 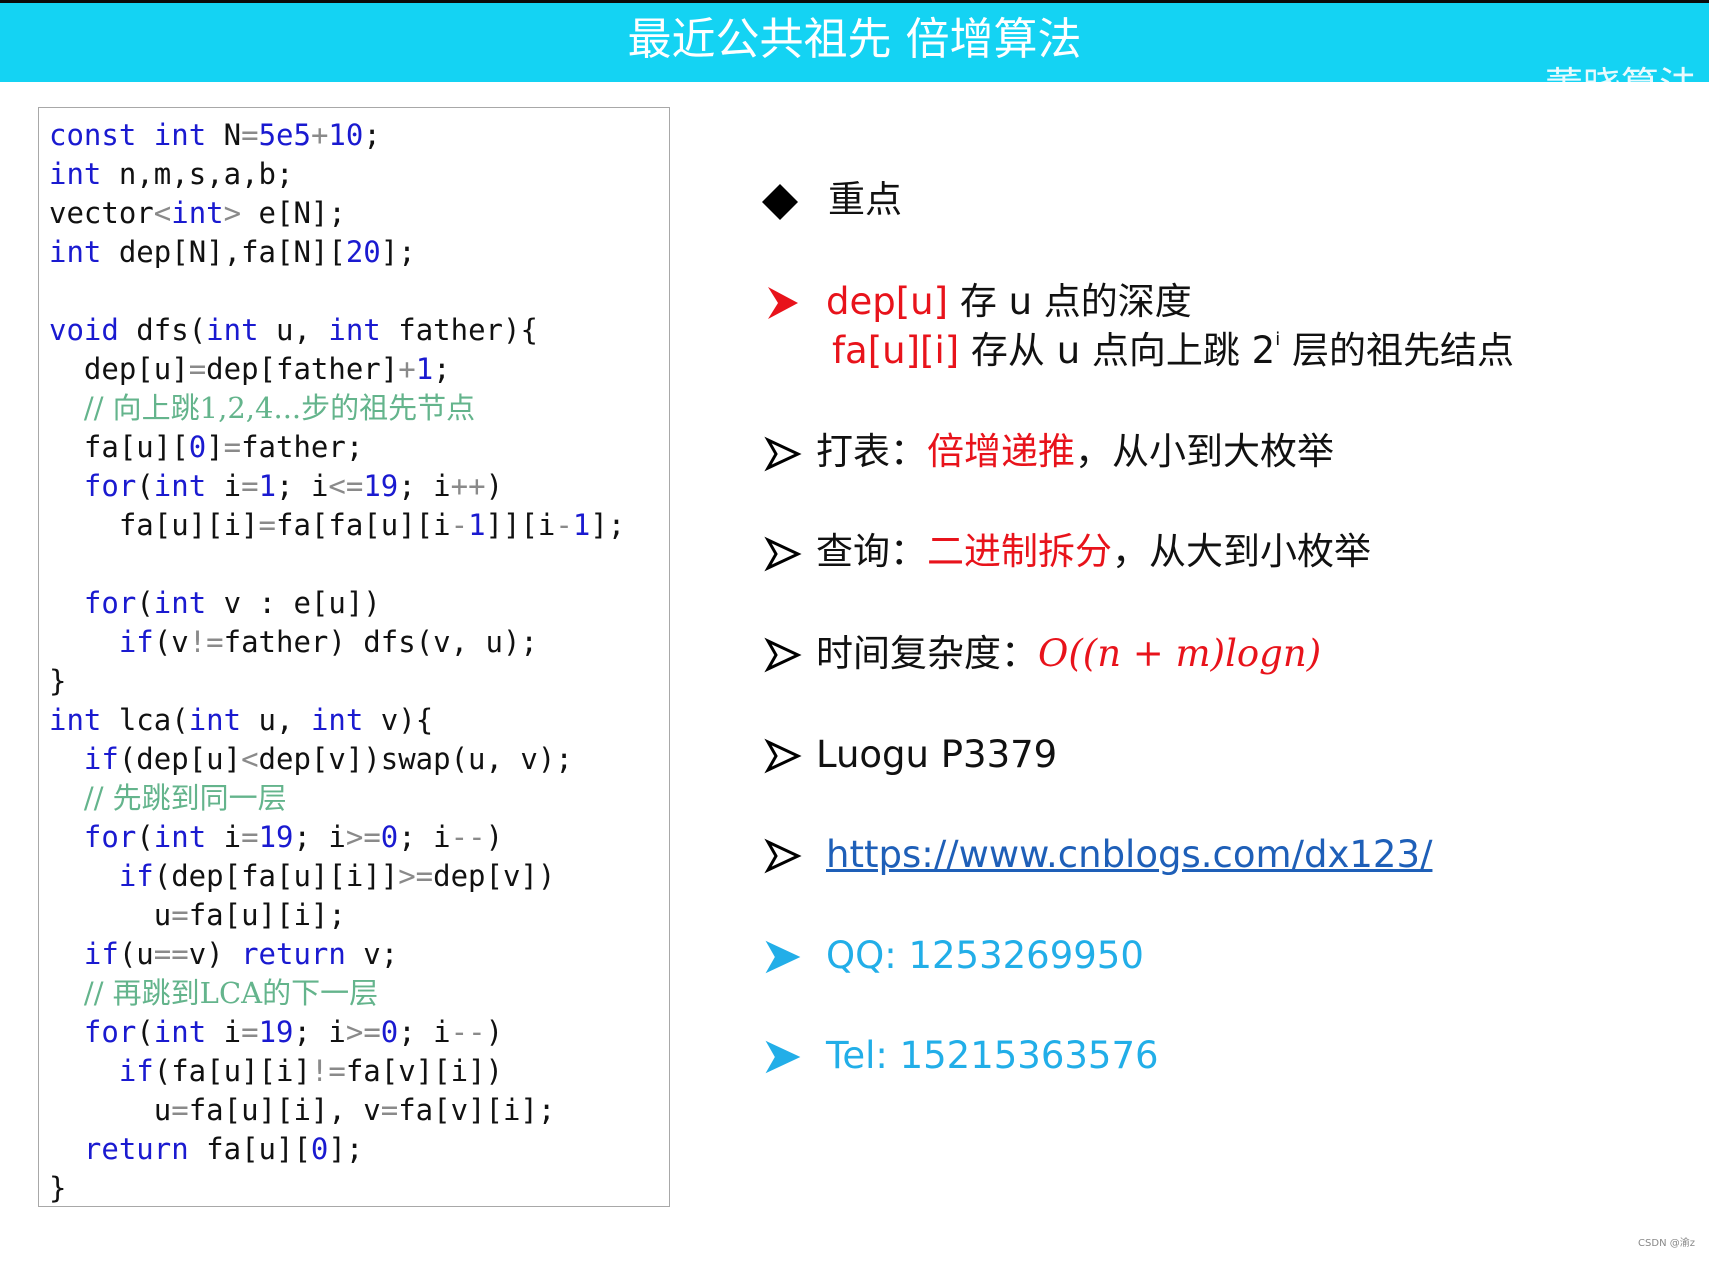 What do you see at coordinates (293, 213) in the screenshot?
I see `code-token: e[N];` at bounding box center [293, 213].